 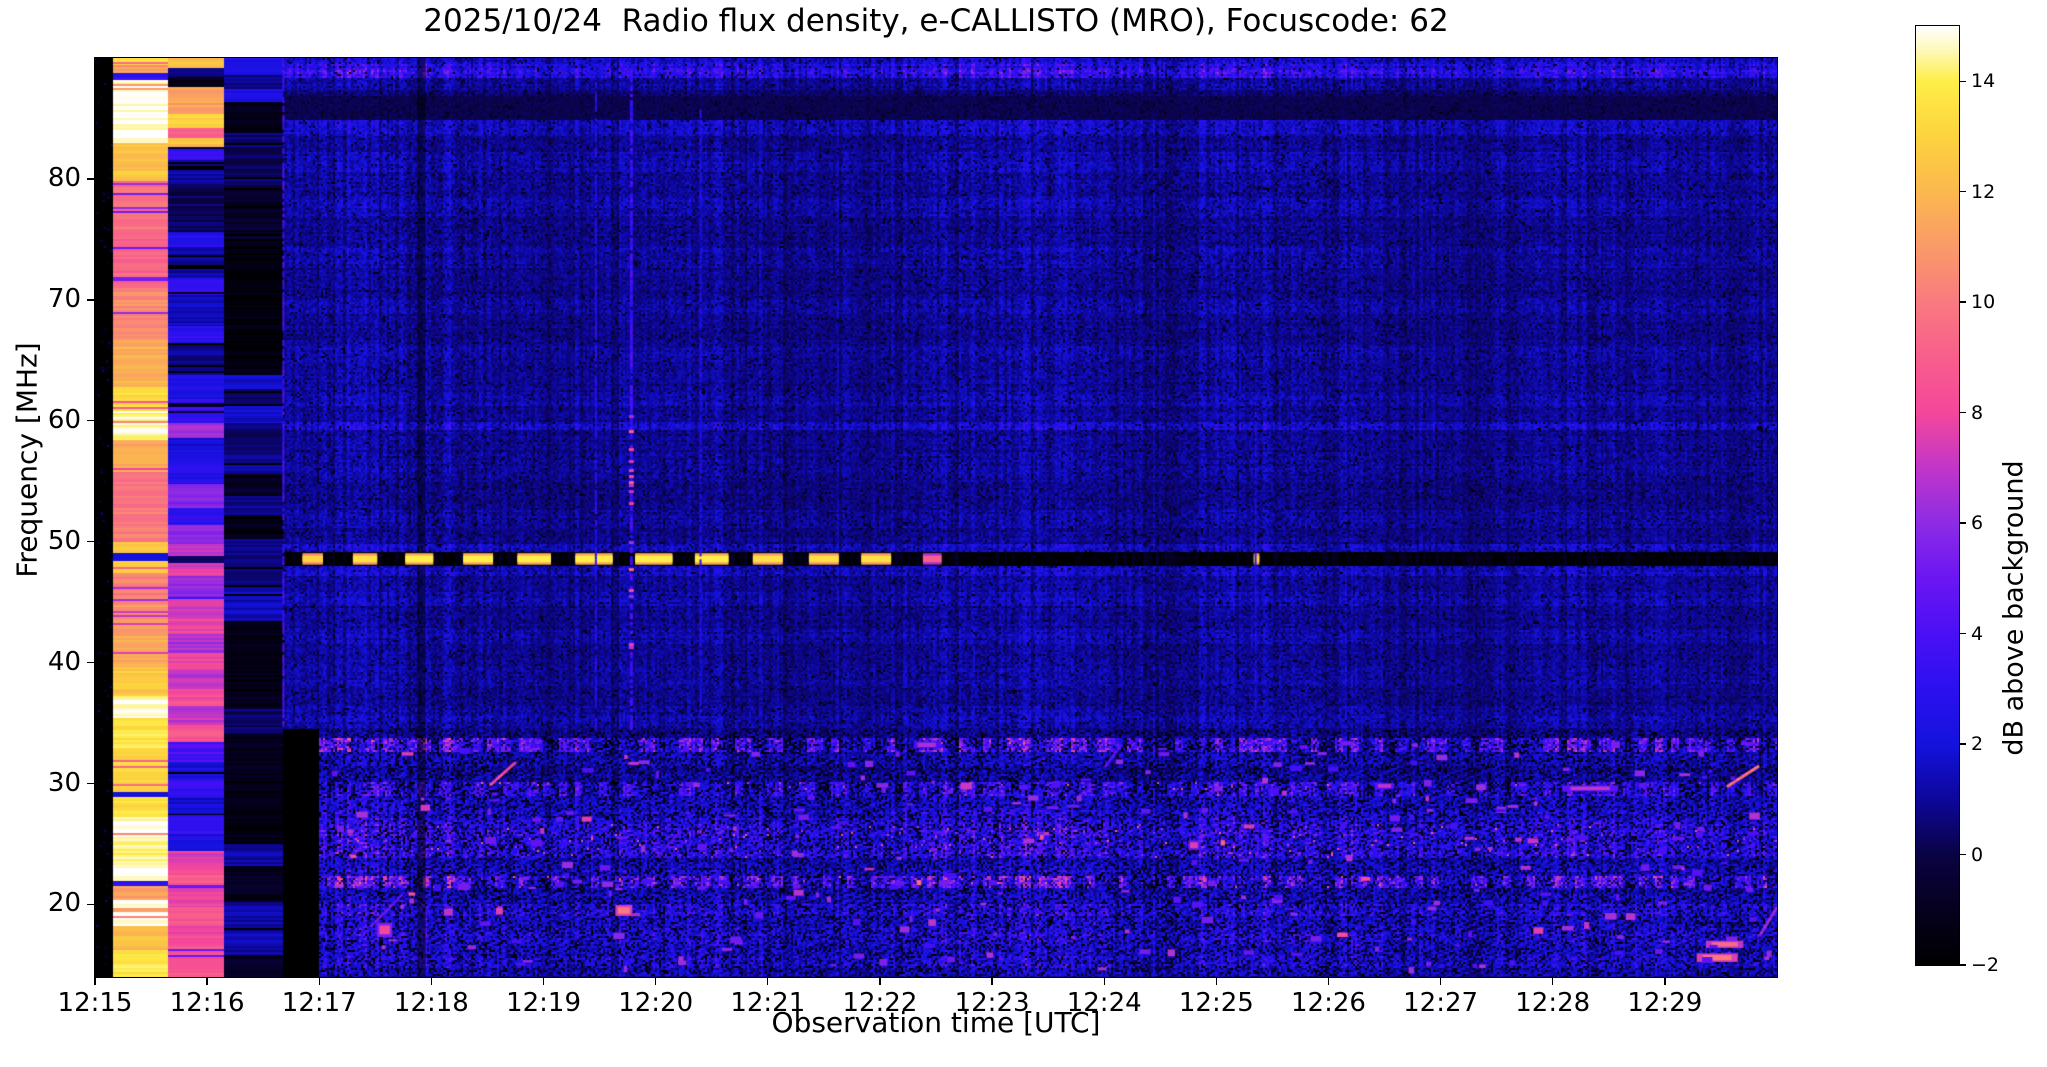 I want to click on colorbar-tick-label: −2, so click(x=1985, y=965).